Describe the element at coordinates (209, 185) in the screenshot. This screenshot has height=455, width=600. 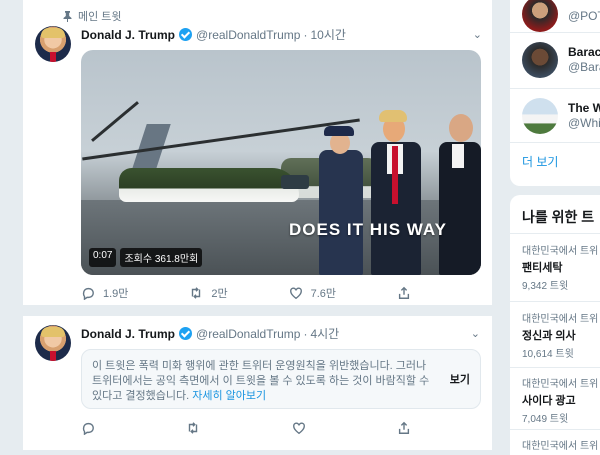
I see `helicopter` at that location.